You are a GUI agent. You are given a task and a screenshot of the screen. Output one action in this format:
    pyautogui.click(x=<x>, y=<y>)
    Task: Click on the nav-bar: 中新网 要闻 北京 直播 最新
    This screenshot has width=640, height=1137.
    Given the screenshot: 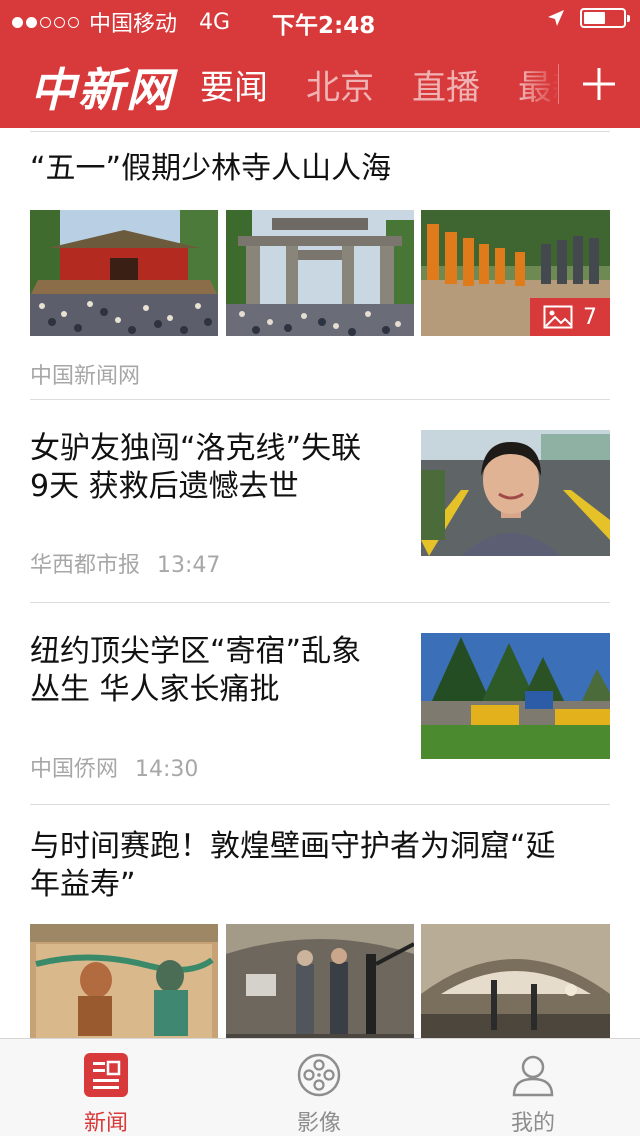 What is the action you would take?
    pyautogui.click(x=320, y=84)
    